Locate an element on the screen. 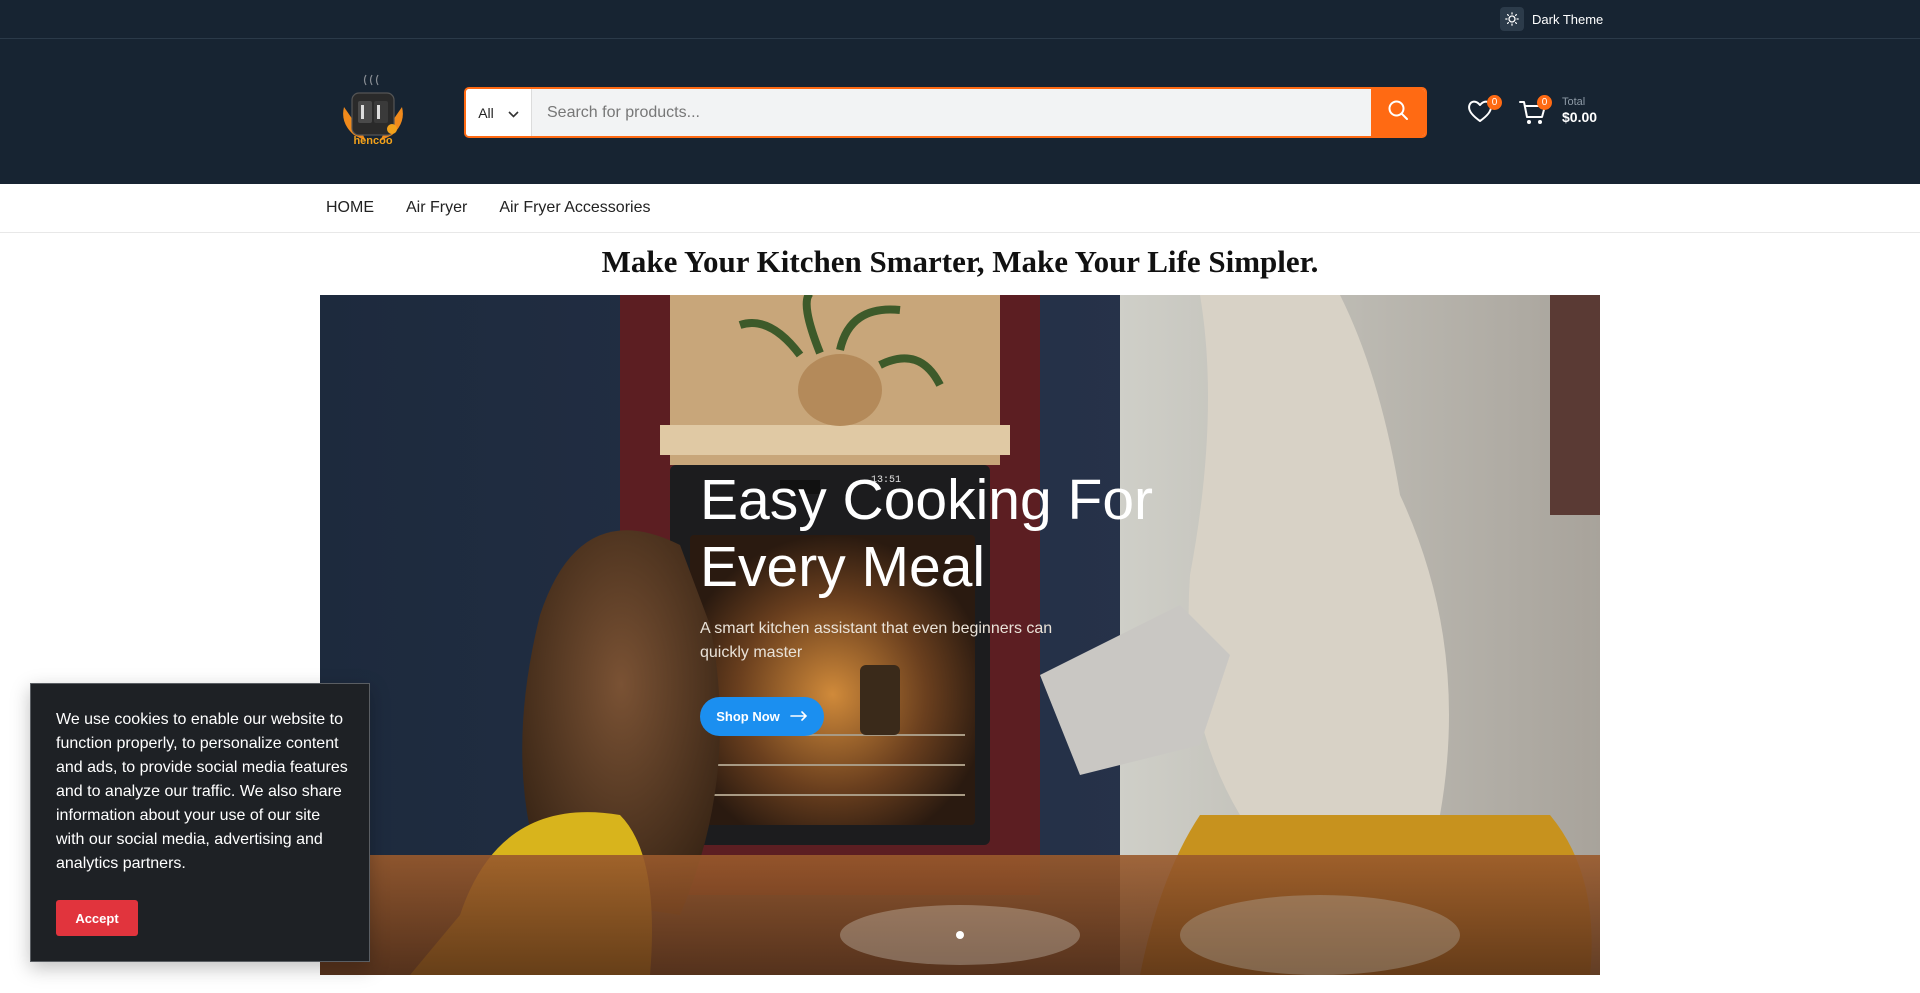  cart-button: 0 is located at coordinates (1535, 111).